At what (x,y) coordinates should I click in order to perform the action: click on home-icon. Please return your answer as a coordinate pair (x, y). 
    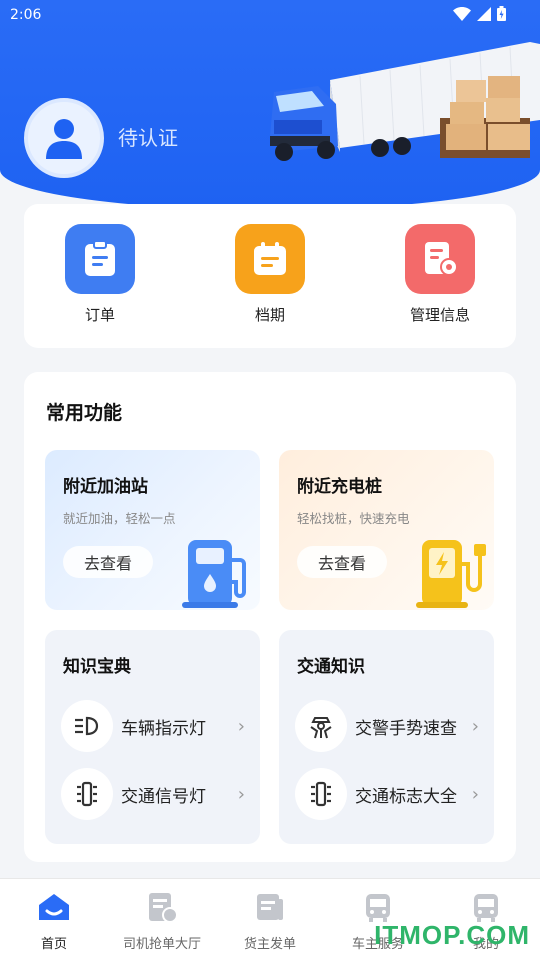
    Looking at the image, I should click on (54, 907).